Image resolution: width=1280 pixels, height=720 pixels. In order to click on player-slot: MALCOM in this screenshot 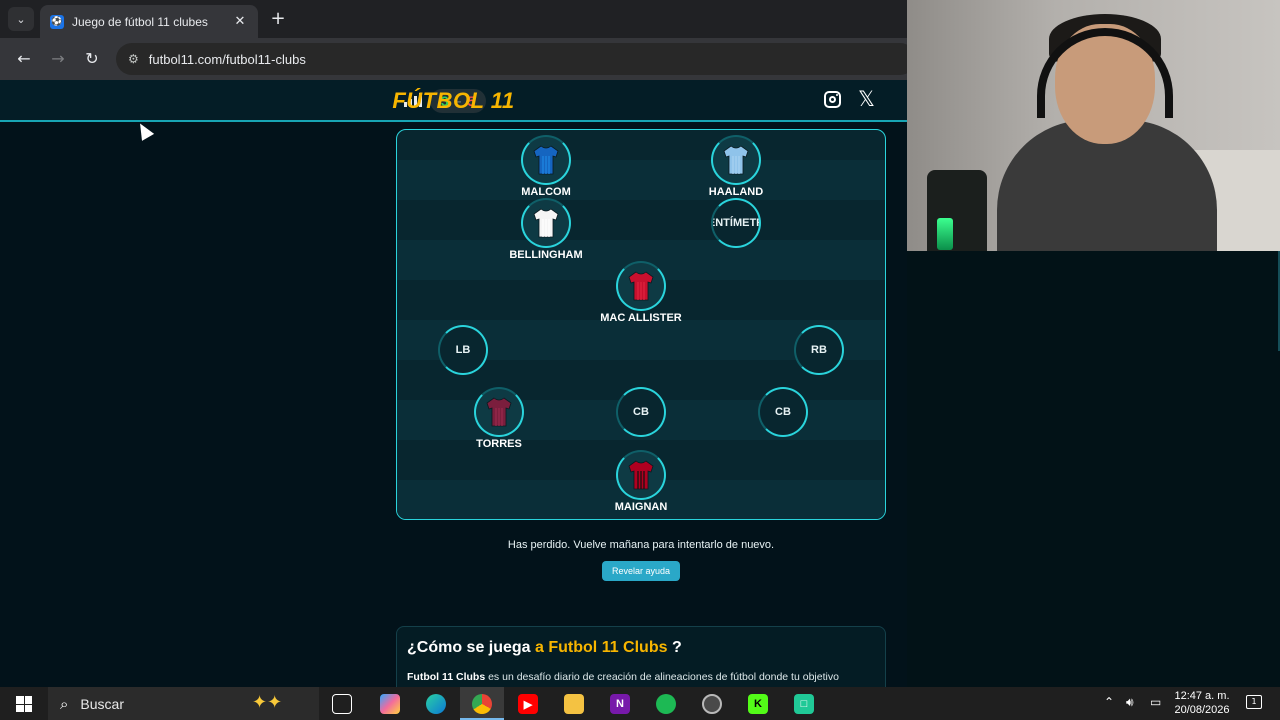, I will do `click(546, 166)`.